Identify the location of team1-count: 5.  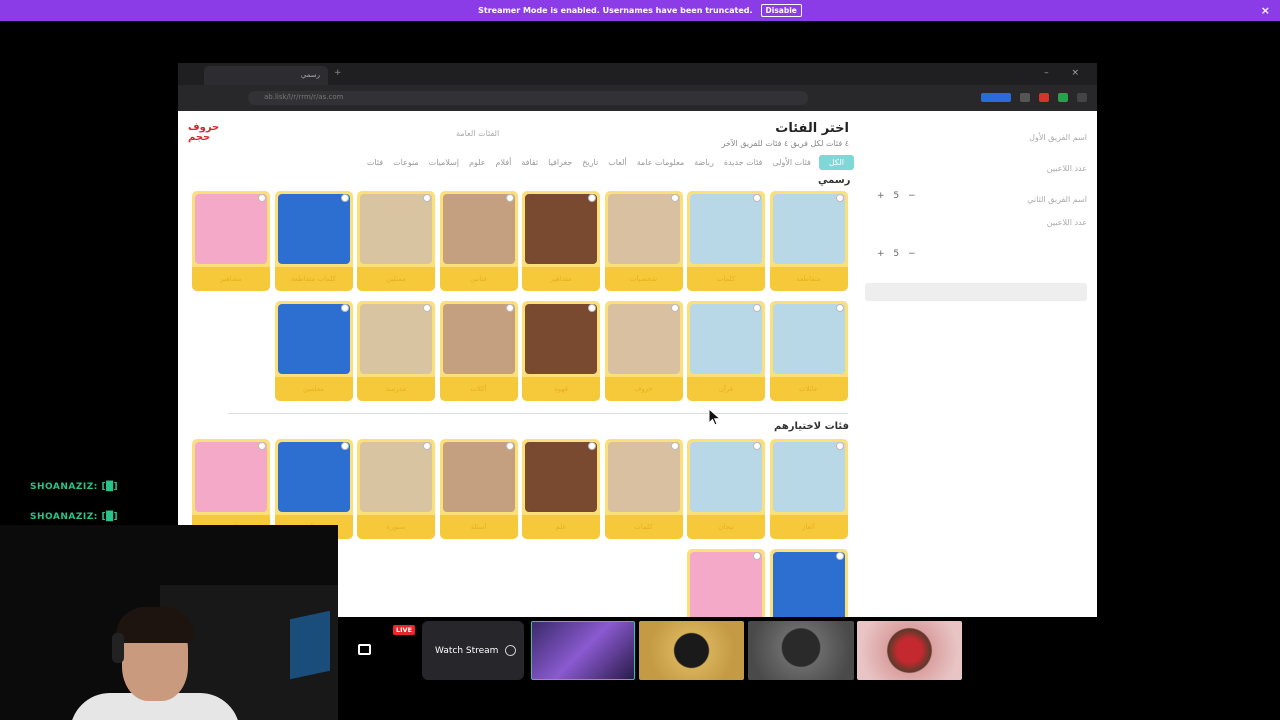
(898, 196).